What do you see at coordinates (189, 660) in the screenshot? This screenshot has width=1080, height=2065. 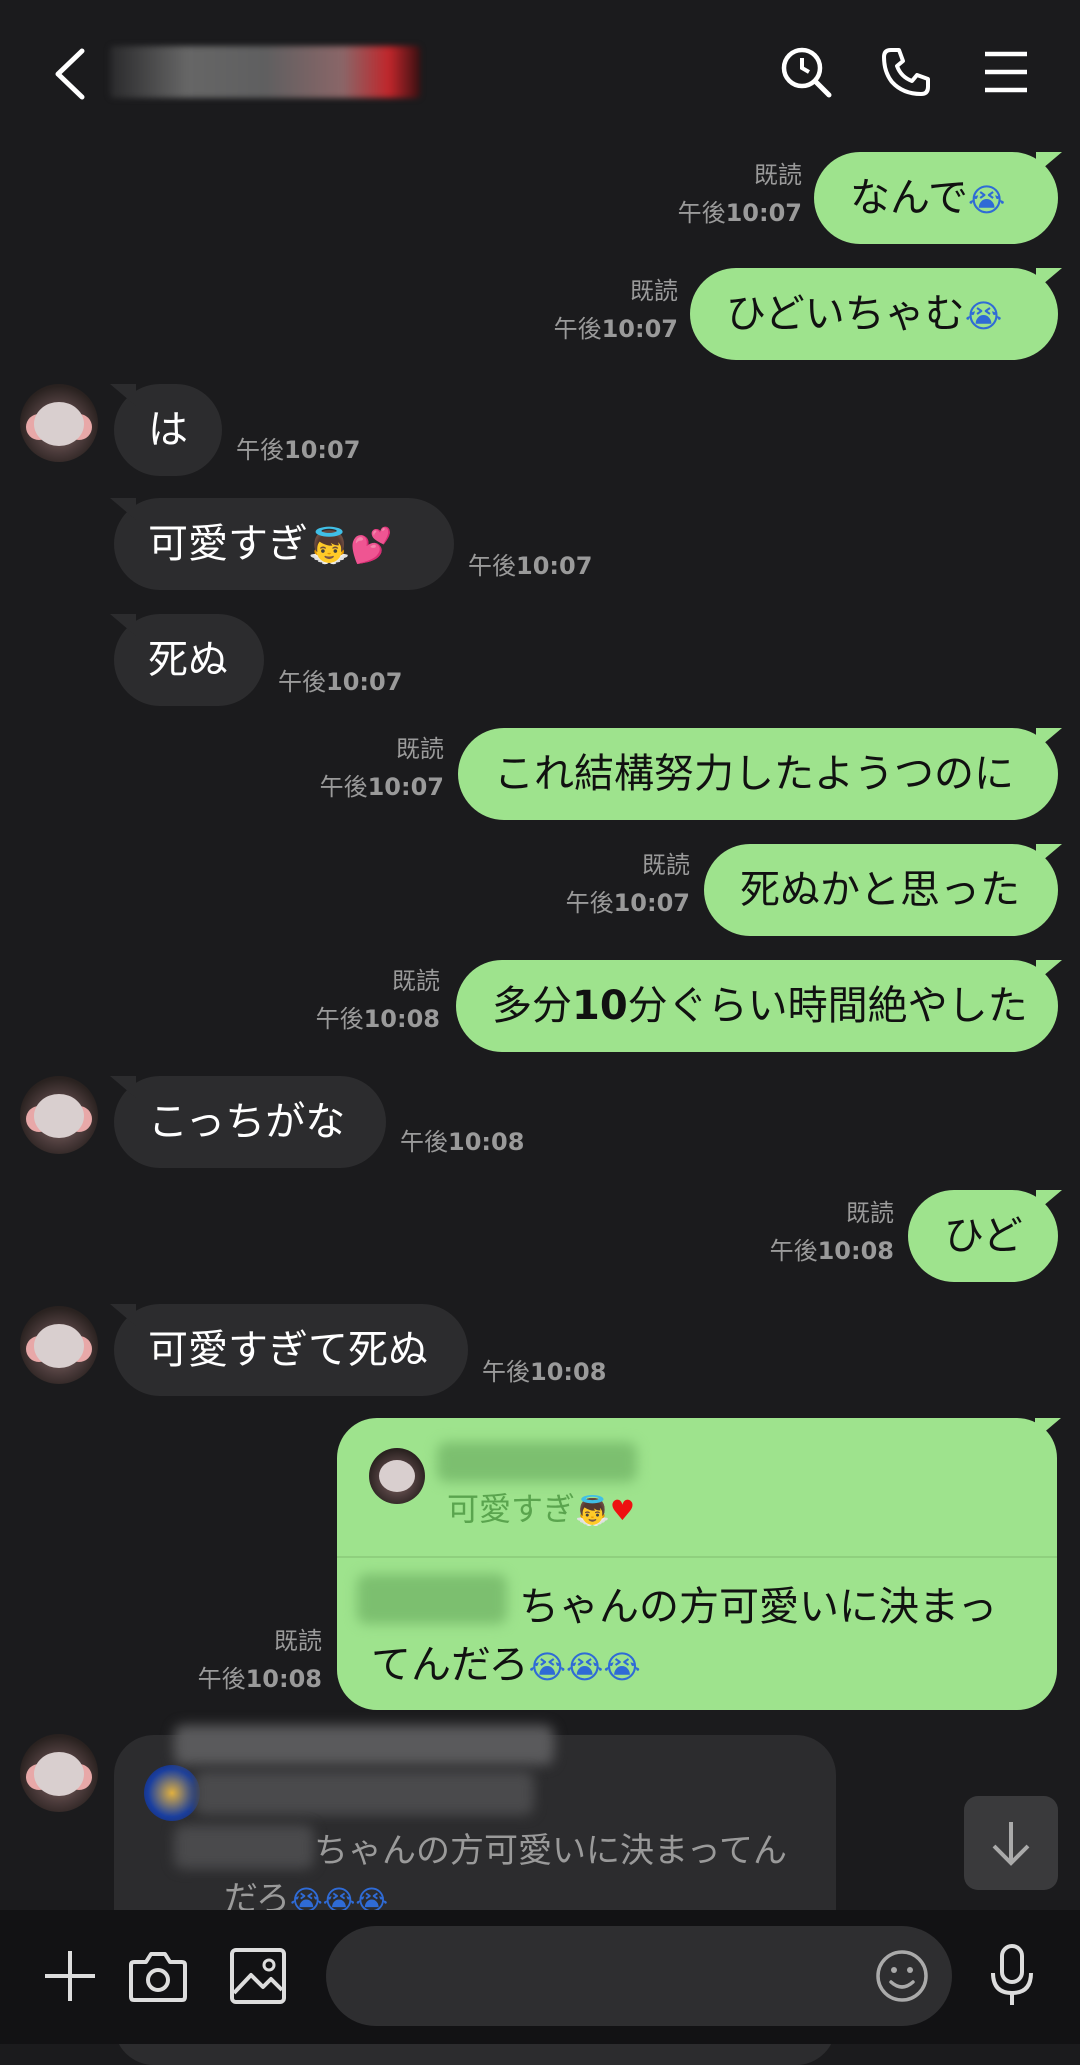 I see `message-bubble-in: 死ぬ` at bounding box center [189, 660].